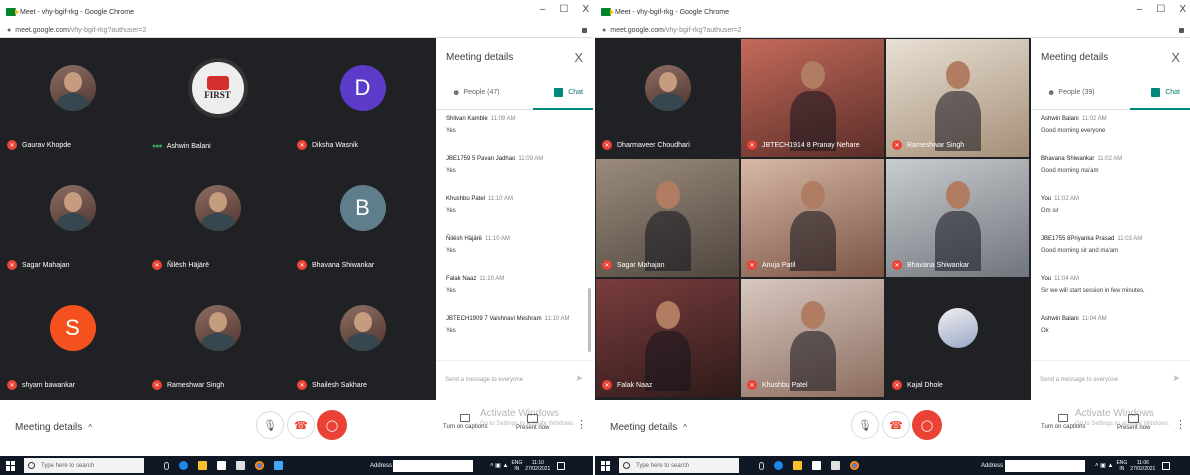  What do you see at coordinates (1070, 171) in the screenshot?
I see `message-text: Good morning ma'am` at bounding box center [1070, 171].